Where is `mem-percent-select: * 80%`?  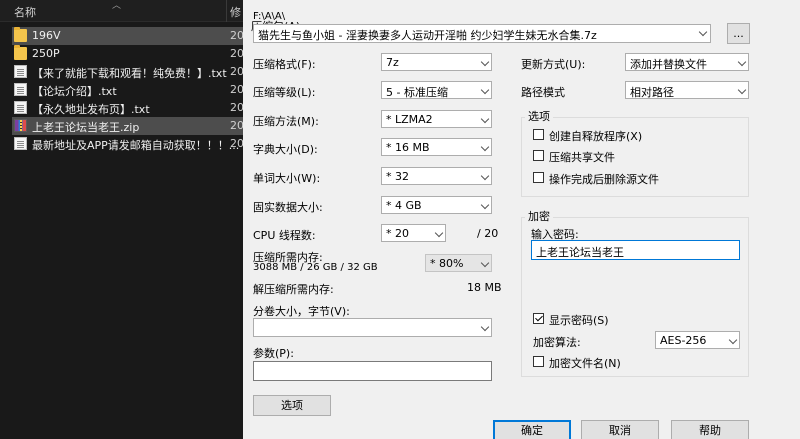
mem-percent-select: * 80% is located at coordinates (458, 263).